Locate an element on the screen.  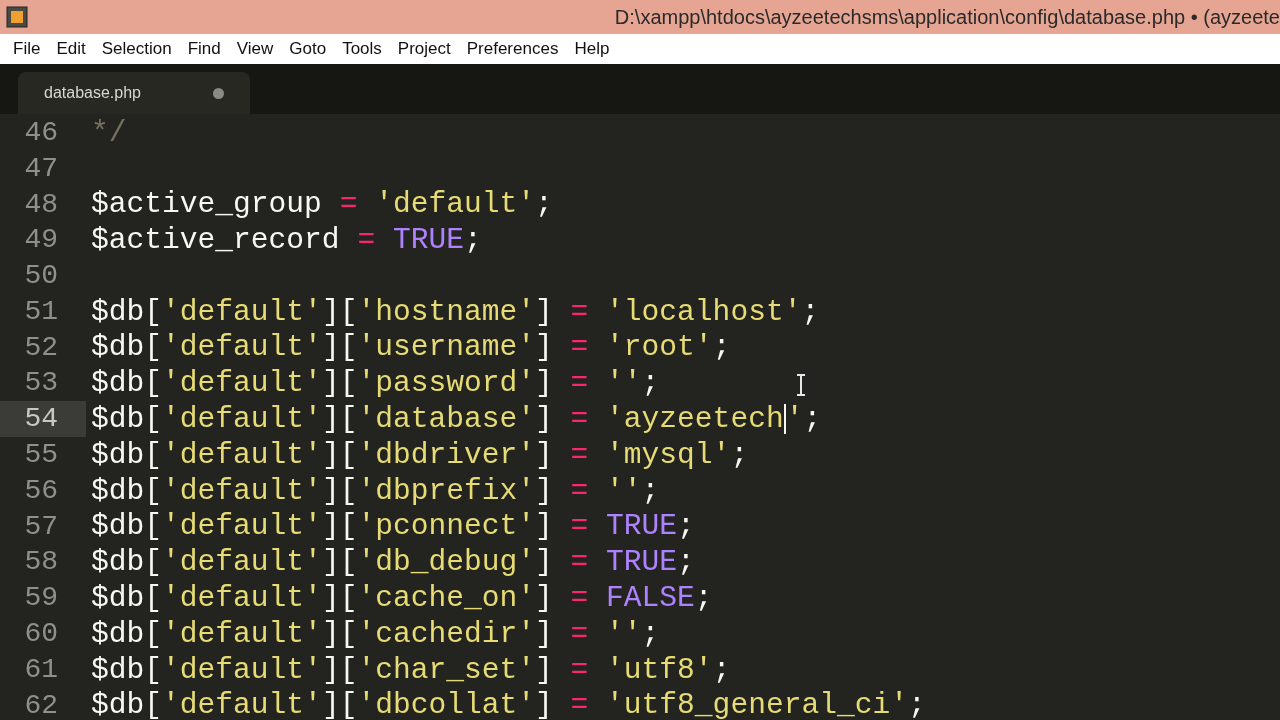
code-line: $db['default']['dbcollat'] = 'utf8_general_ci'; is located at coordinates (508, 703).